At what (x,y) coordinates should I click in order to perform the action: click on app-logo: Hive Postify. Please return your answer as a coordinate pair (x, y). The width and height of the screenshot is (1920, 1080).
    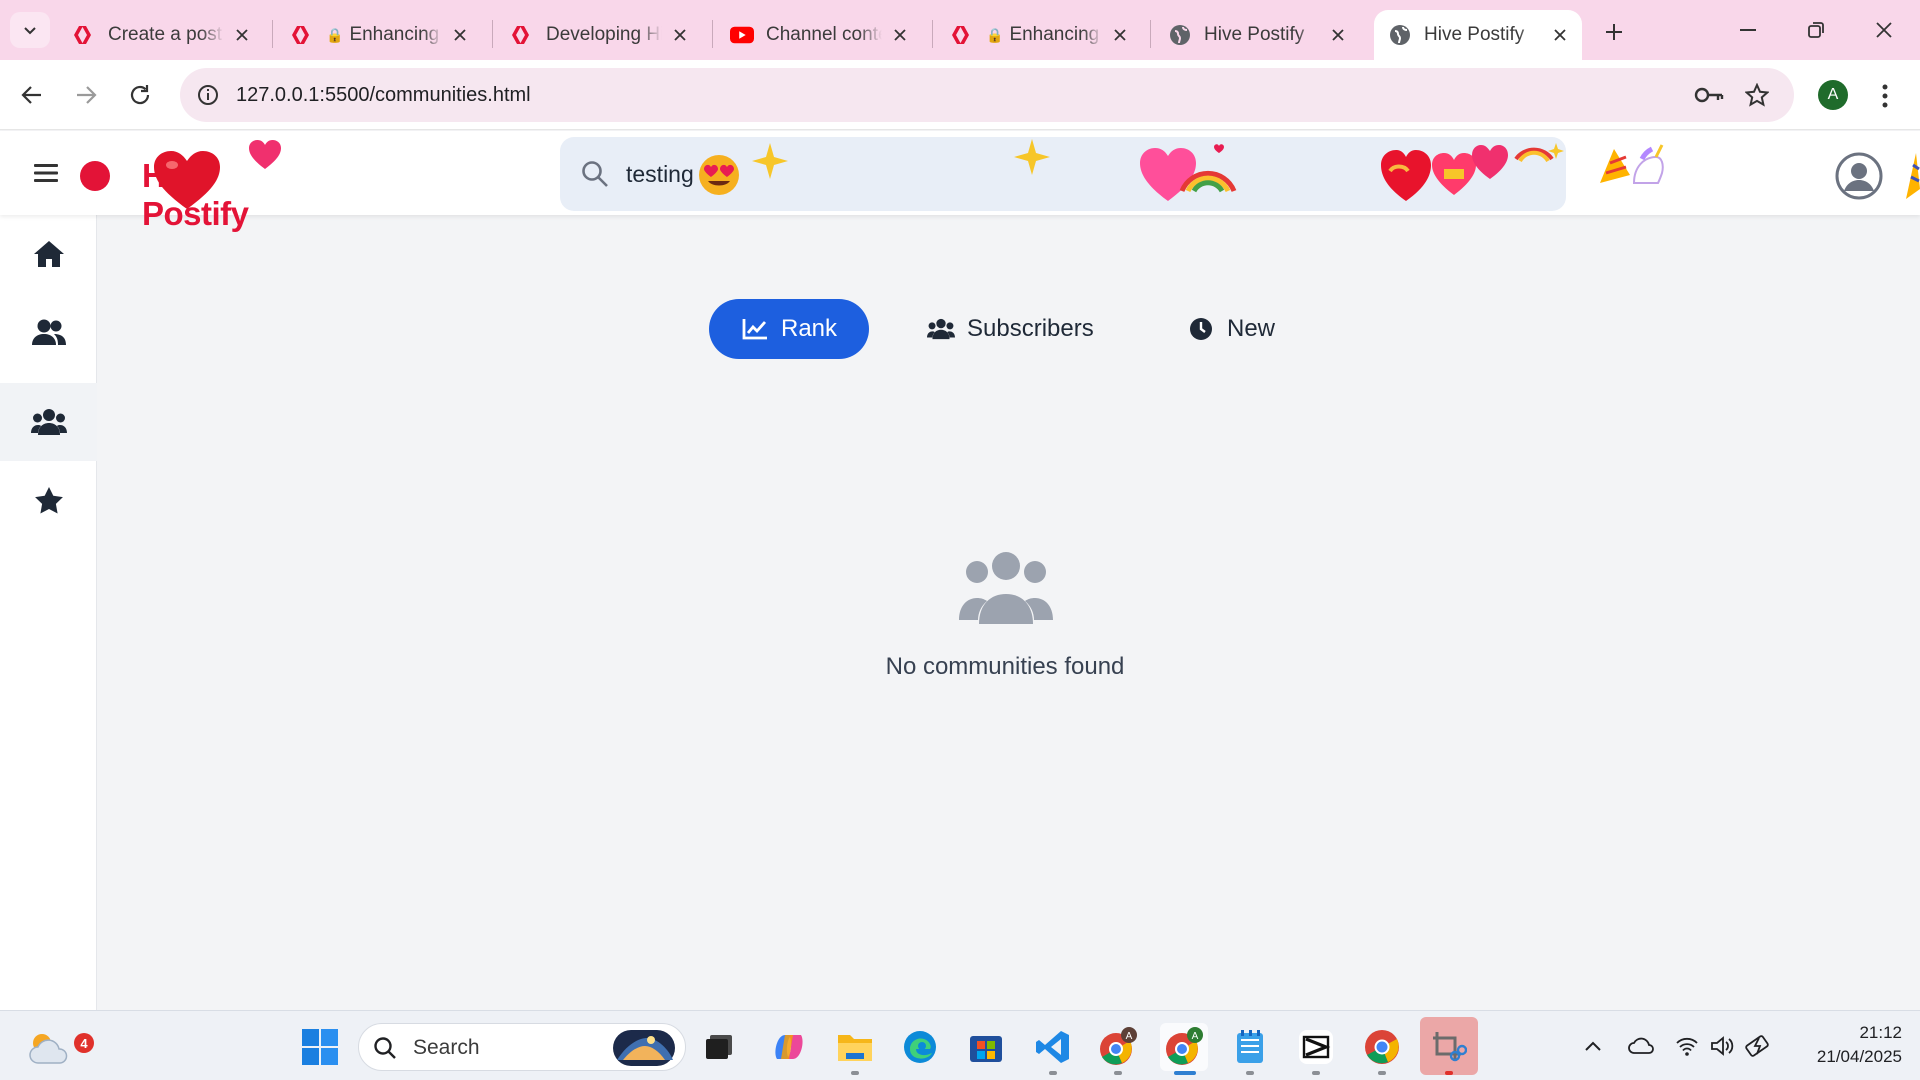
    Looking at the image, I should click on (195, 186).